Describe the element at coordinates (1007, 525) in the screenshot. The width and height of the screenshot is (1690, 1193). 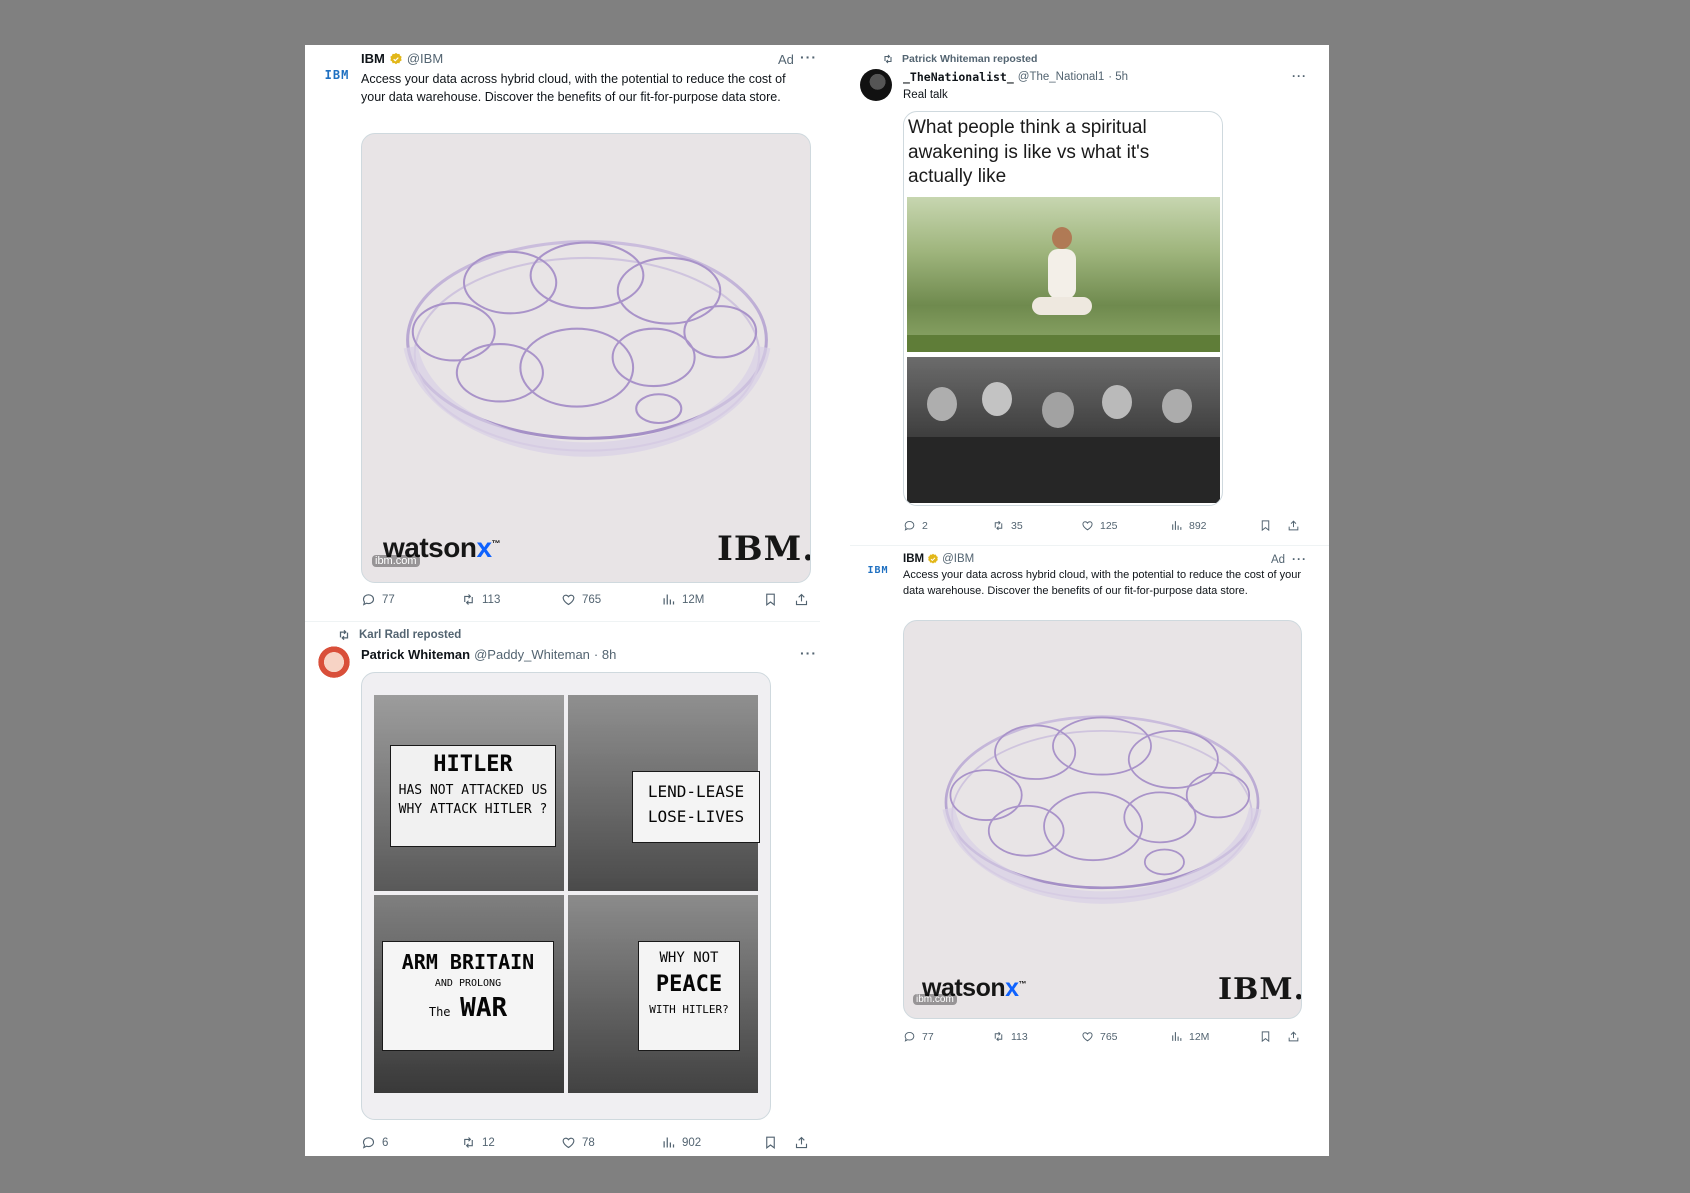
I see `repost-button: 35` at that location.